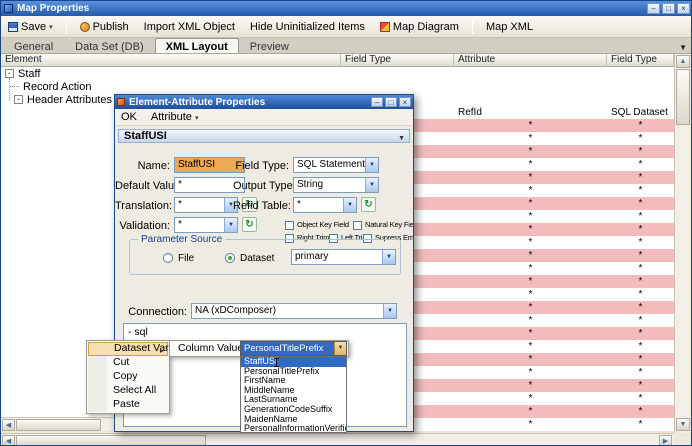 Image resolution: width=692 pixels, height=446 pixels. I want to click on map-xml-button: Map XML, so click(509, 27).